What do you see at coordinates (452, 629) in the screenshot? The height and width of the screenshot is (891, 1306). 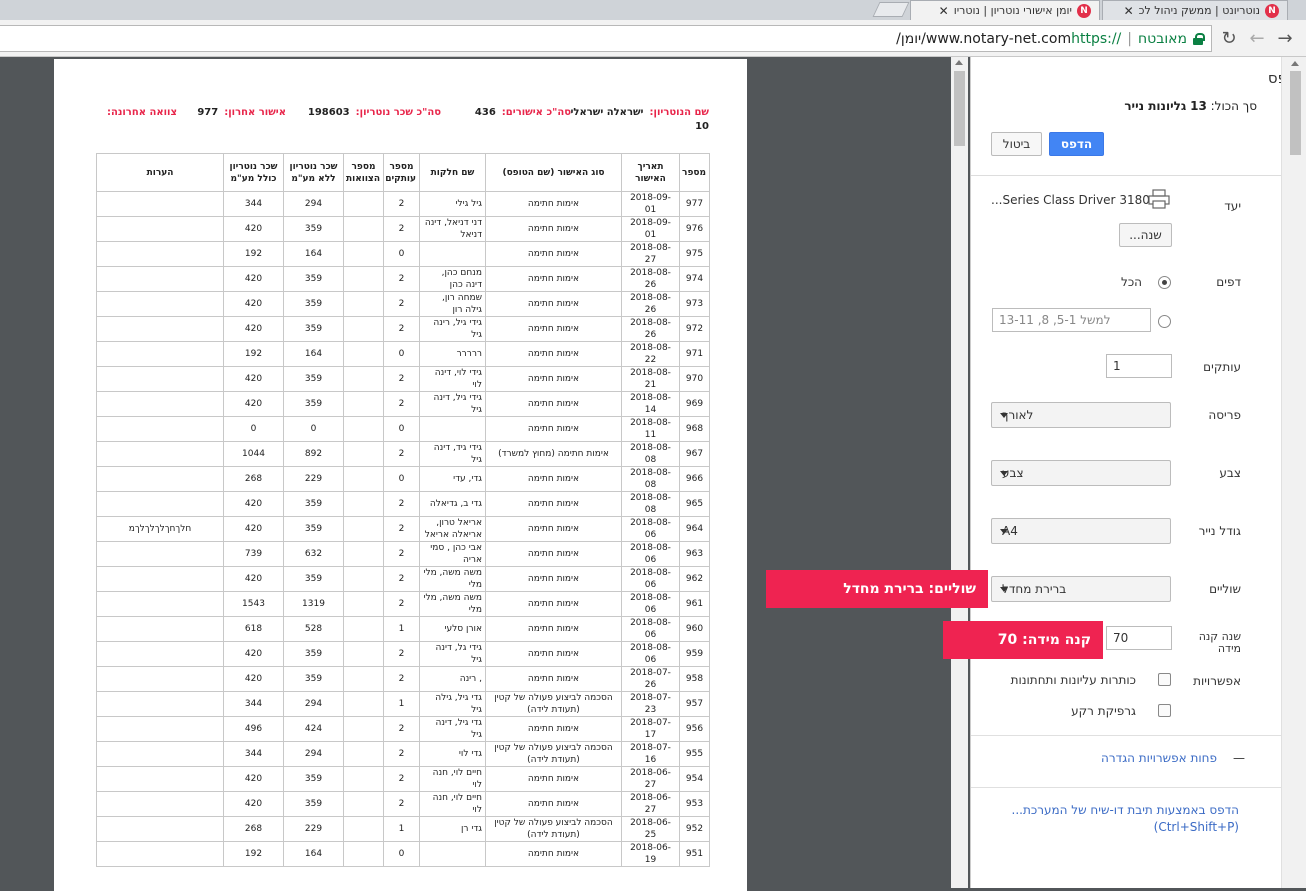 I see `table-cell: אורן סלעי` at bounding box center [452, 629].